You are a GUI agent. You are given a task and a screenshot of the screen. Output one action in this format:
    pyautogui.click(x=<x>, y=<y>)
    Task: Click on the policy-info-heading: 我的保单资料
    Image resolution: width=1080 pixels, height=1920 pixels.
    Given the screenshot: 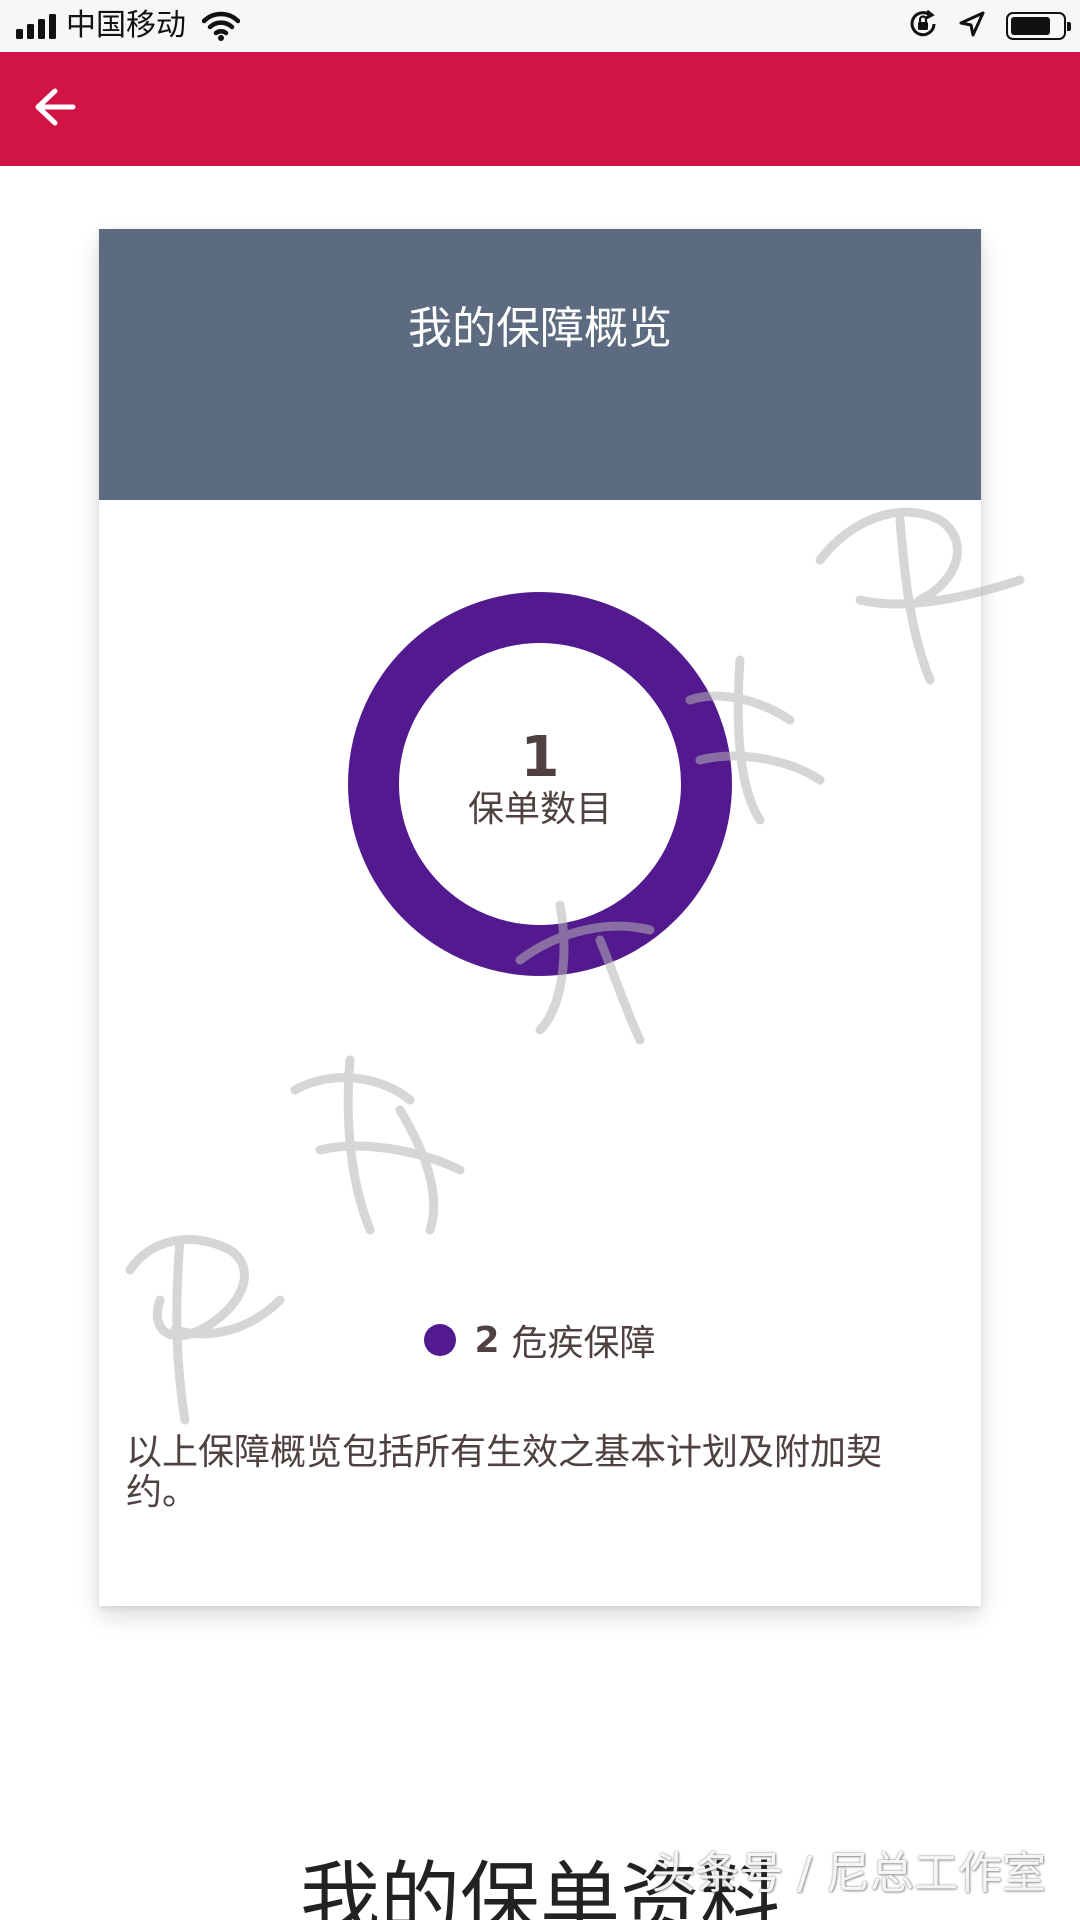 What is the action you would take?
    pyautogui.click(x=540, y=1886)
    